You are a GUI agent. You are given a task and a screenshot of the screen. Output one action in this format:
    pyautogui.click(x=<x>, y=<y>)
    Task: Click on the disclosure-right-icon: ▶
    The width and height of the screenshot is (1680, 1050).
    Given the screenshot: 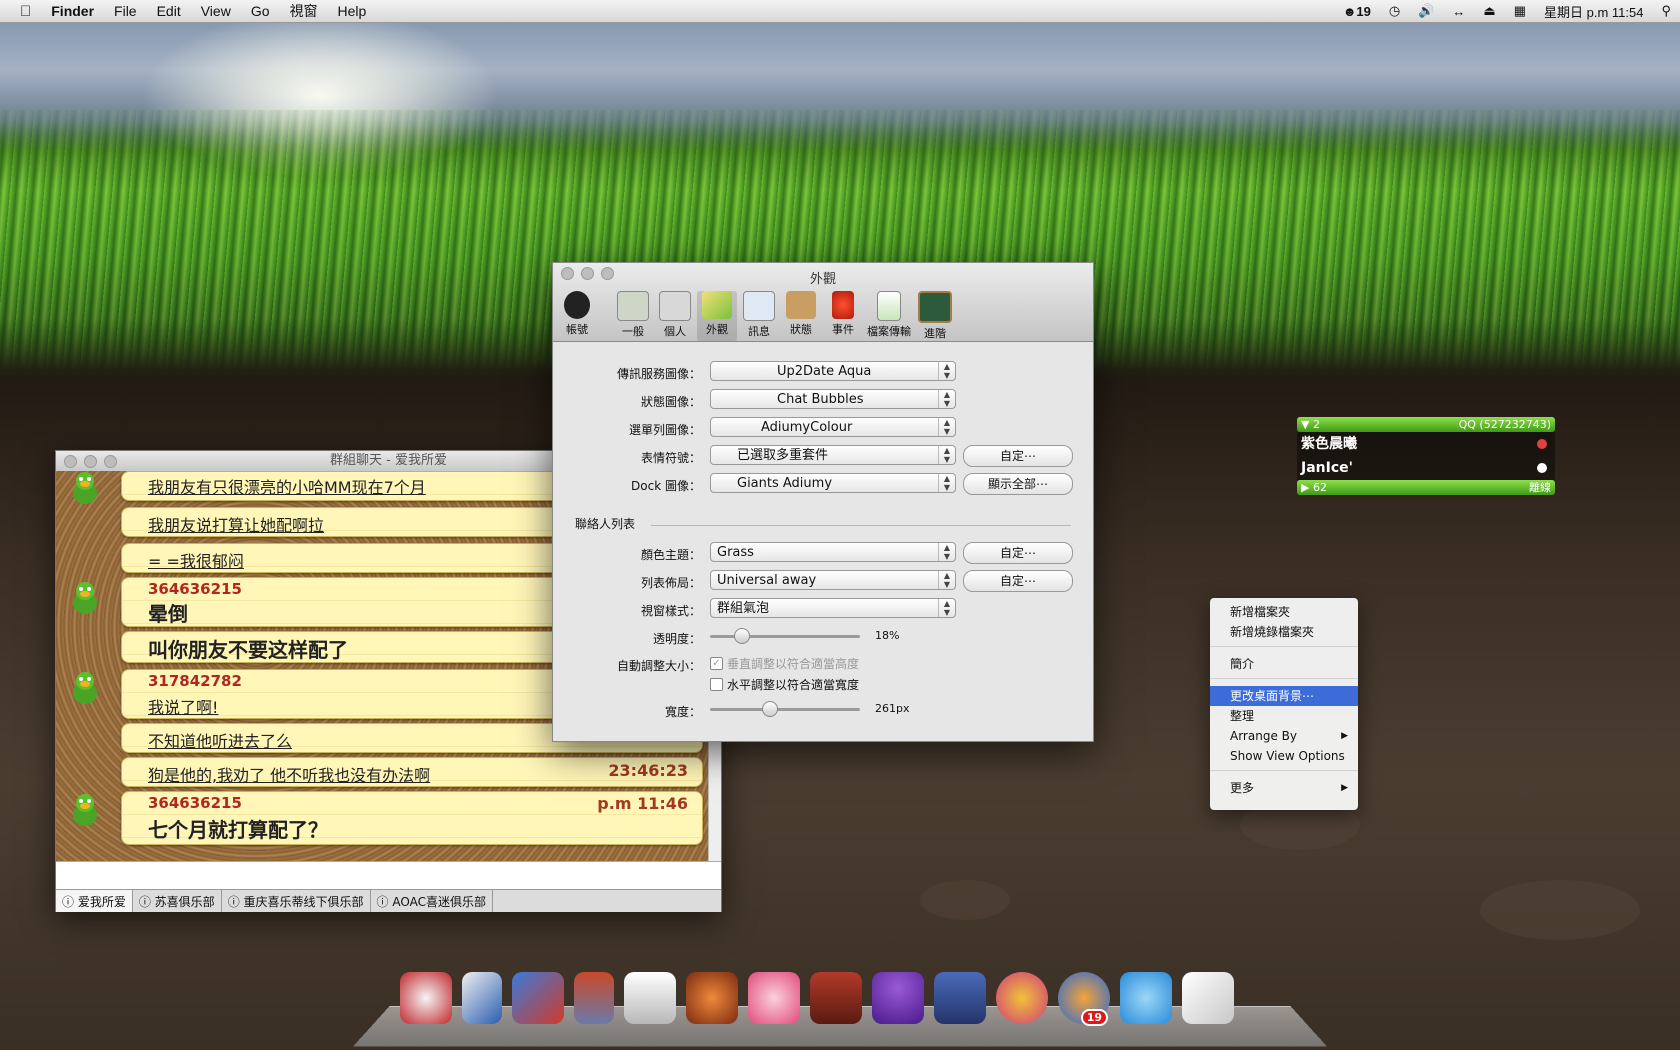 What is the action you would take?
    pyautogui.click(x=1305, y=487)
    